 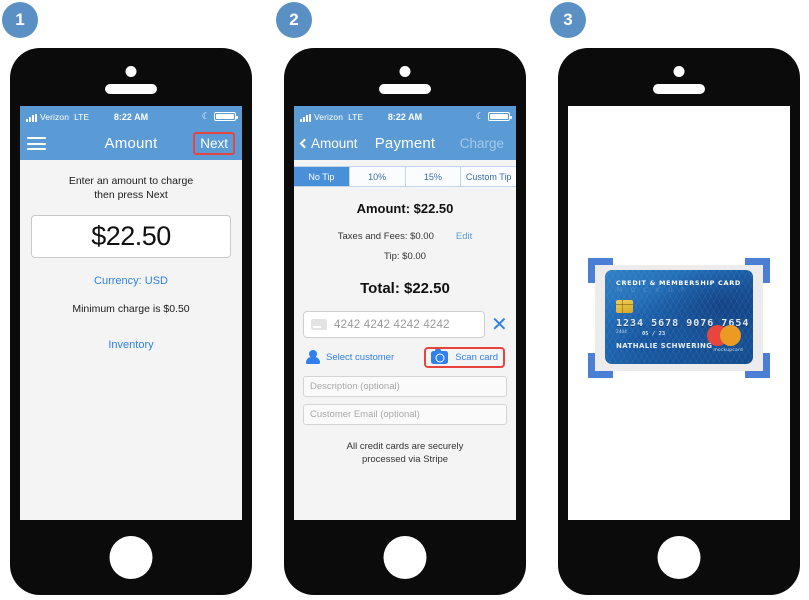 What do you see at coordinates (365, 414) in the screenshot?
I see `customer-email-placeholder: Customer Email (optional)` at bounding box center [365, 414].